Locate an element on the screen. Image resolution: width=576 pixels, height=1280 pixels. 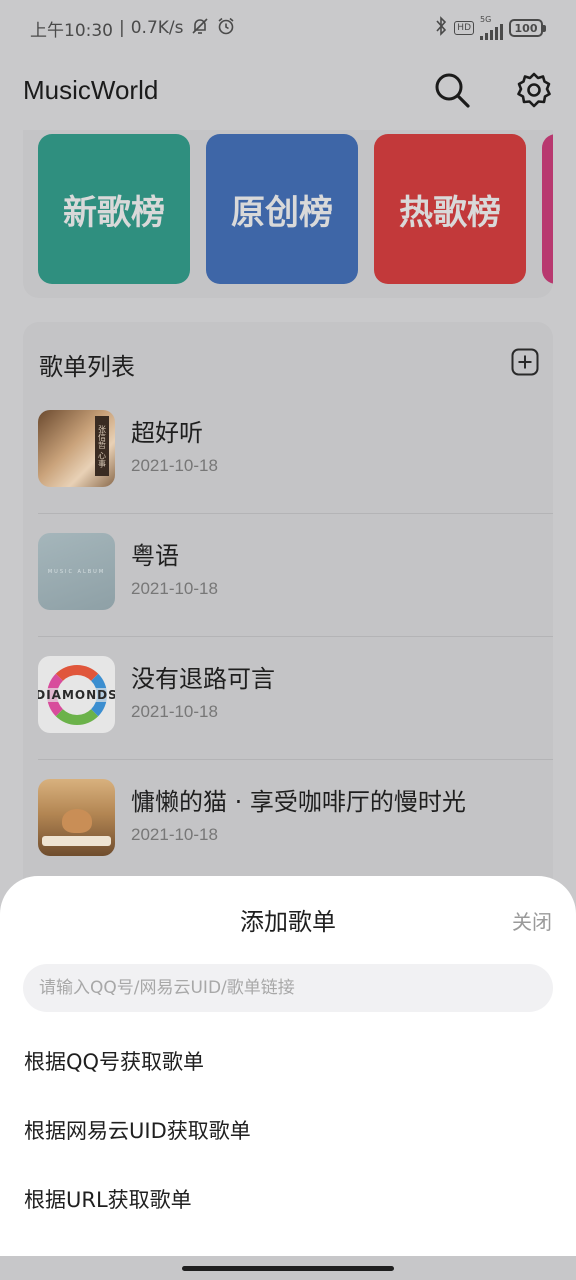
status-bar: 上午10:30 | 0.7K/s HD 5G 100 is located at coordinates (288, 28).